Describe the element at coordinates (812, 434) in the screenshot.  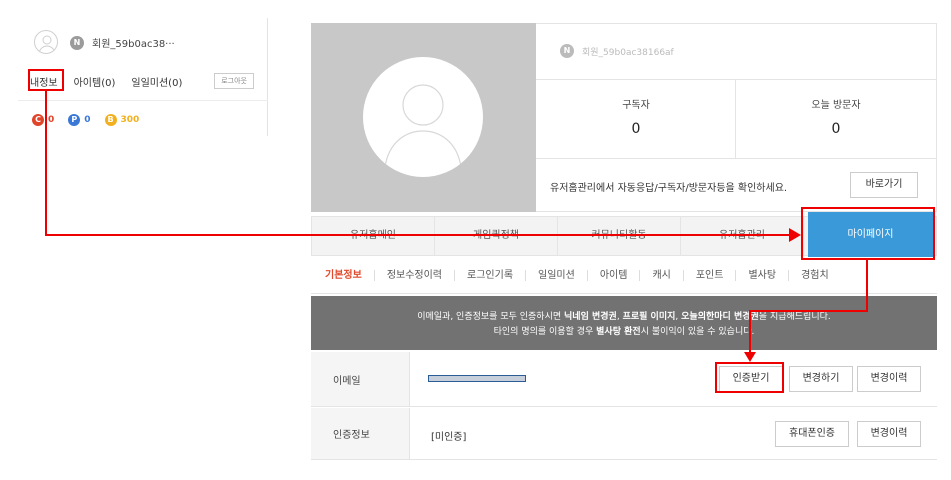
I see `phone-verify-button: 휴대폰인증` at that location.